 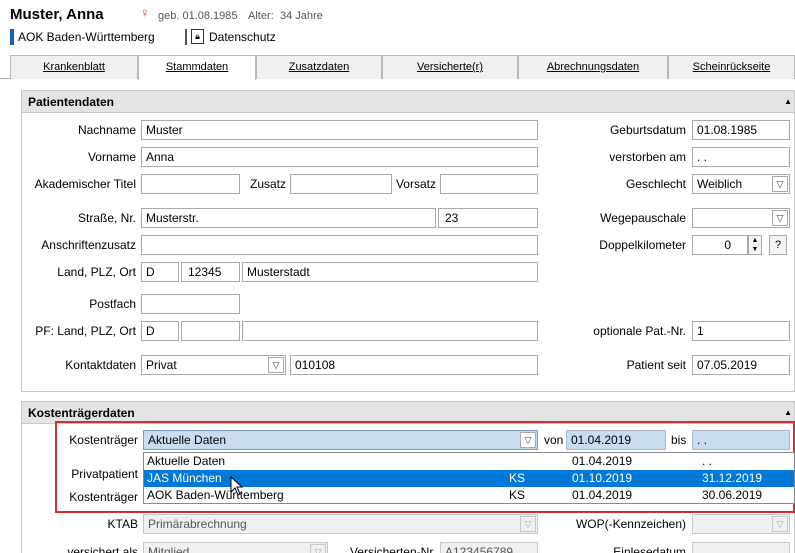 I want to click on kasse-color-bar, so click(x=12, y=37).